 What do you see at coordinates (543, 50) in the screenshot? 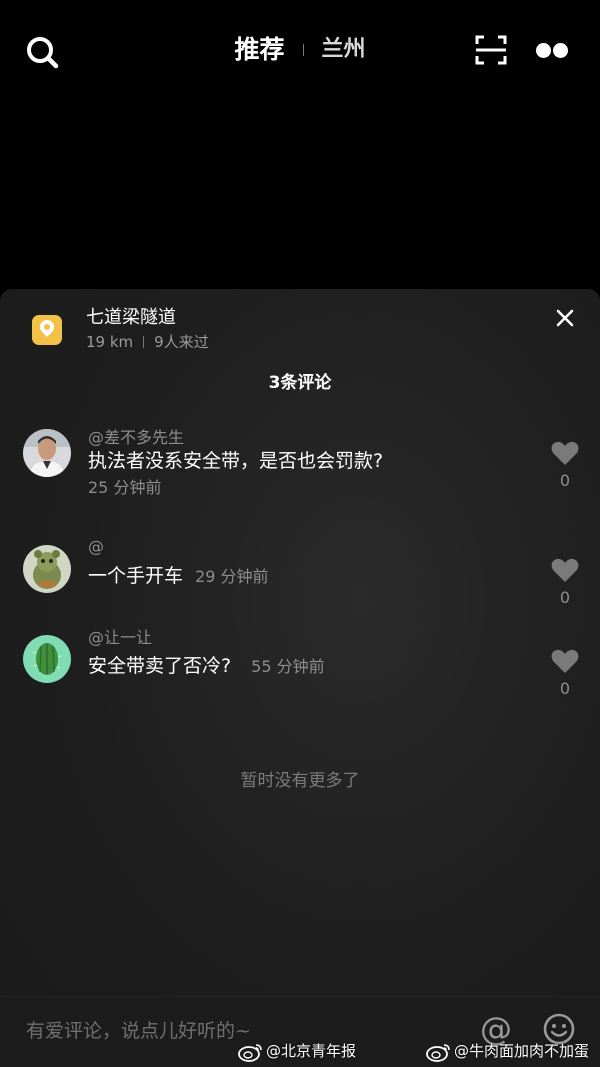
I see `dot-left` at bounding box center [543, 50].